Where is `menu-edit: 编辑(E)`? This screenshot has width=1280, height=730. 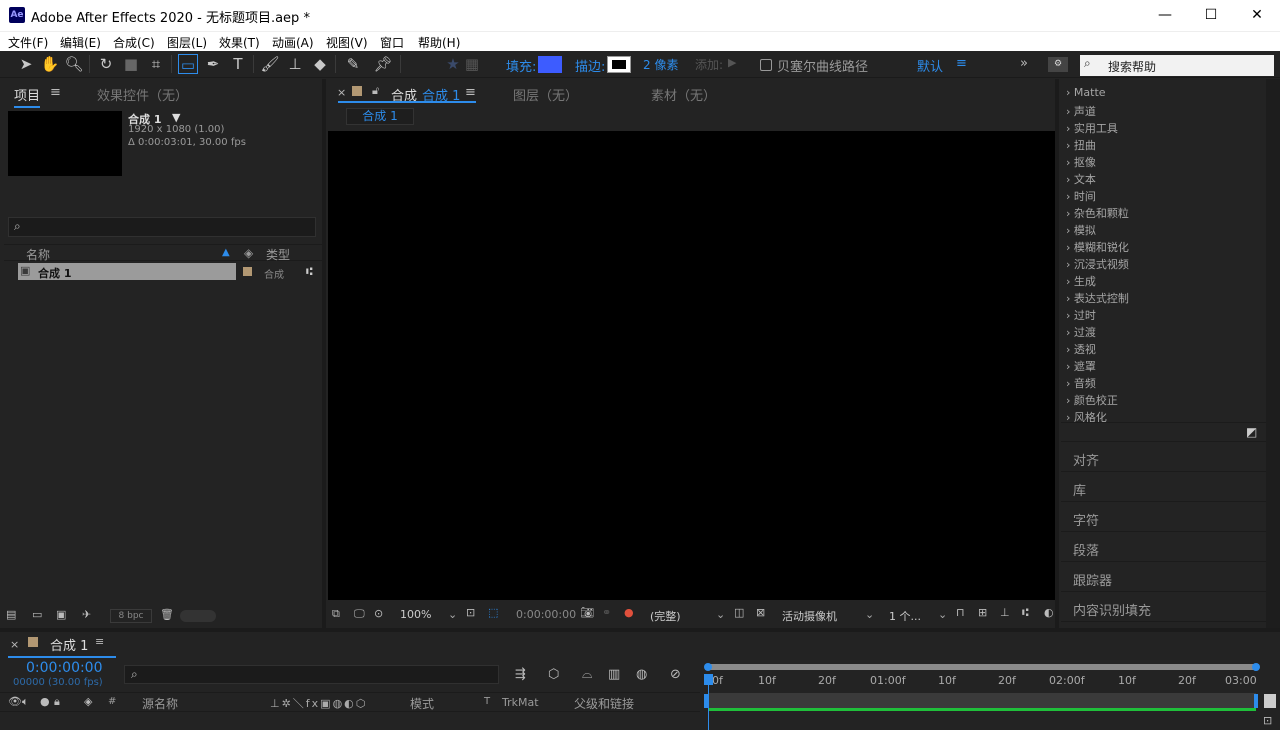
menu-edit: 编辑(E) is located at coordinates (80, 42).